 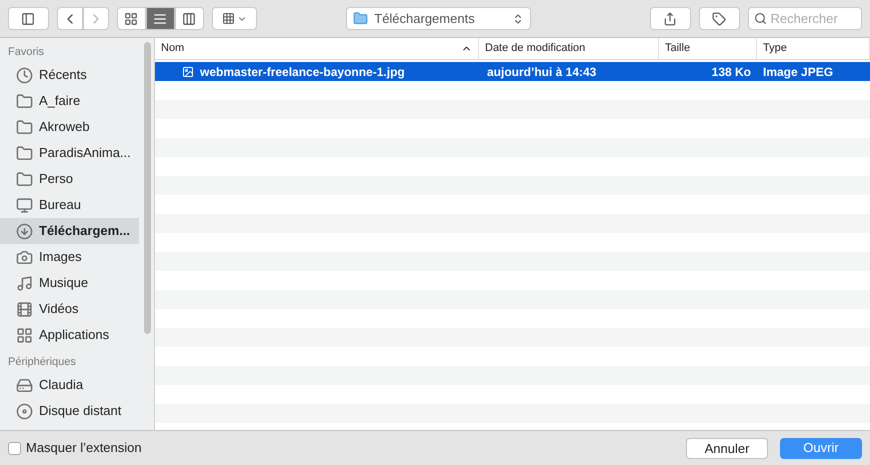 I want to click on hard-drive-icon, so click(x=24, y=385).